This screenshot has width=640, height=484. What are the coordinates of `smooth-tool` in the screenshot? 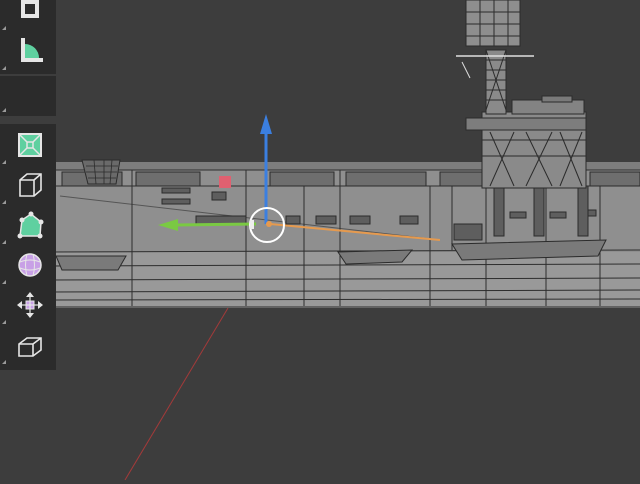 It's located at (27, 266).